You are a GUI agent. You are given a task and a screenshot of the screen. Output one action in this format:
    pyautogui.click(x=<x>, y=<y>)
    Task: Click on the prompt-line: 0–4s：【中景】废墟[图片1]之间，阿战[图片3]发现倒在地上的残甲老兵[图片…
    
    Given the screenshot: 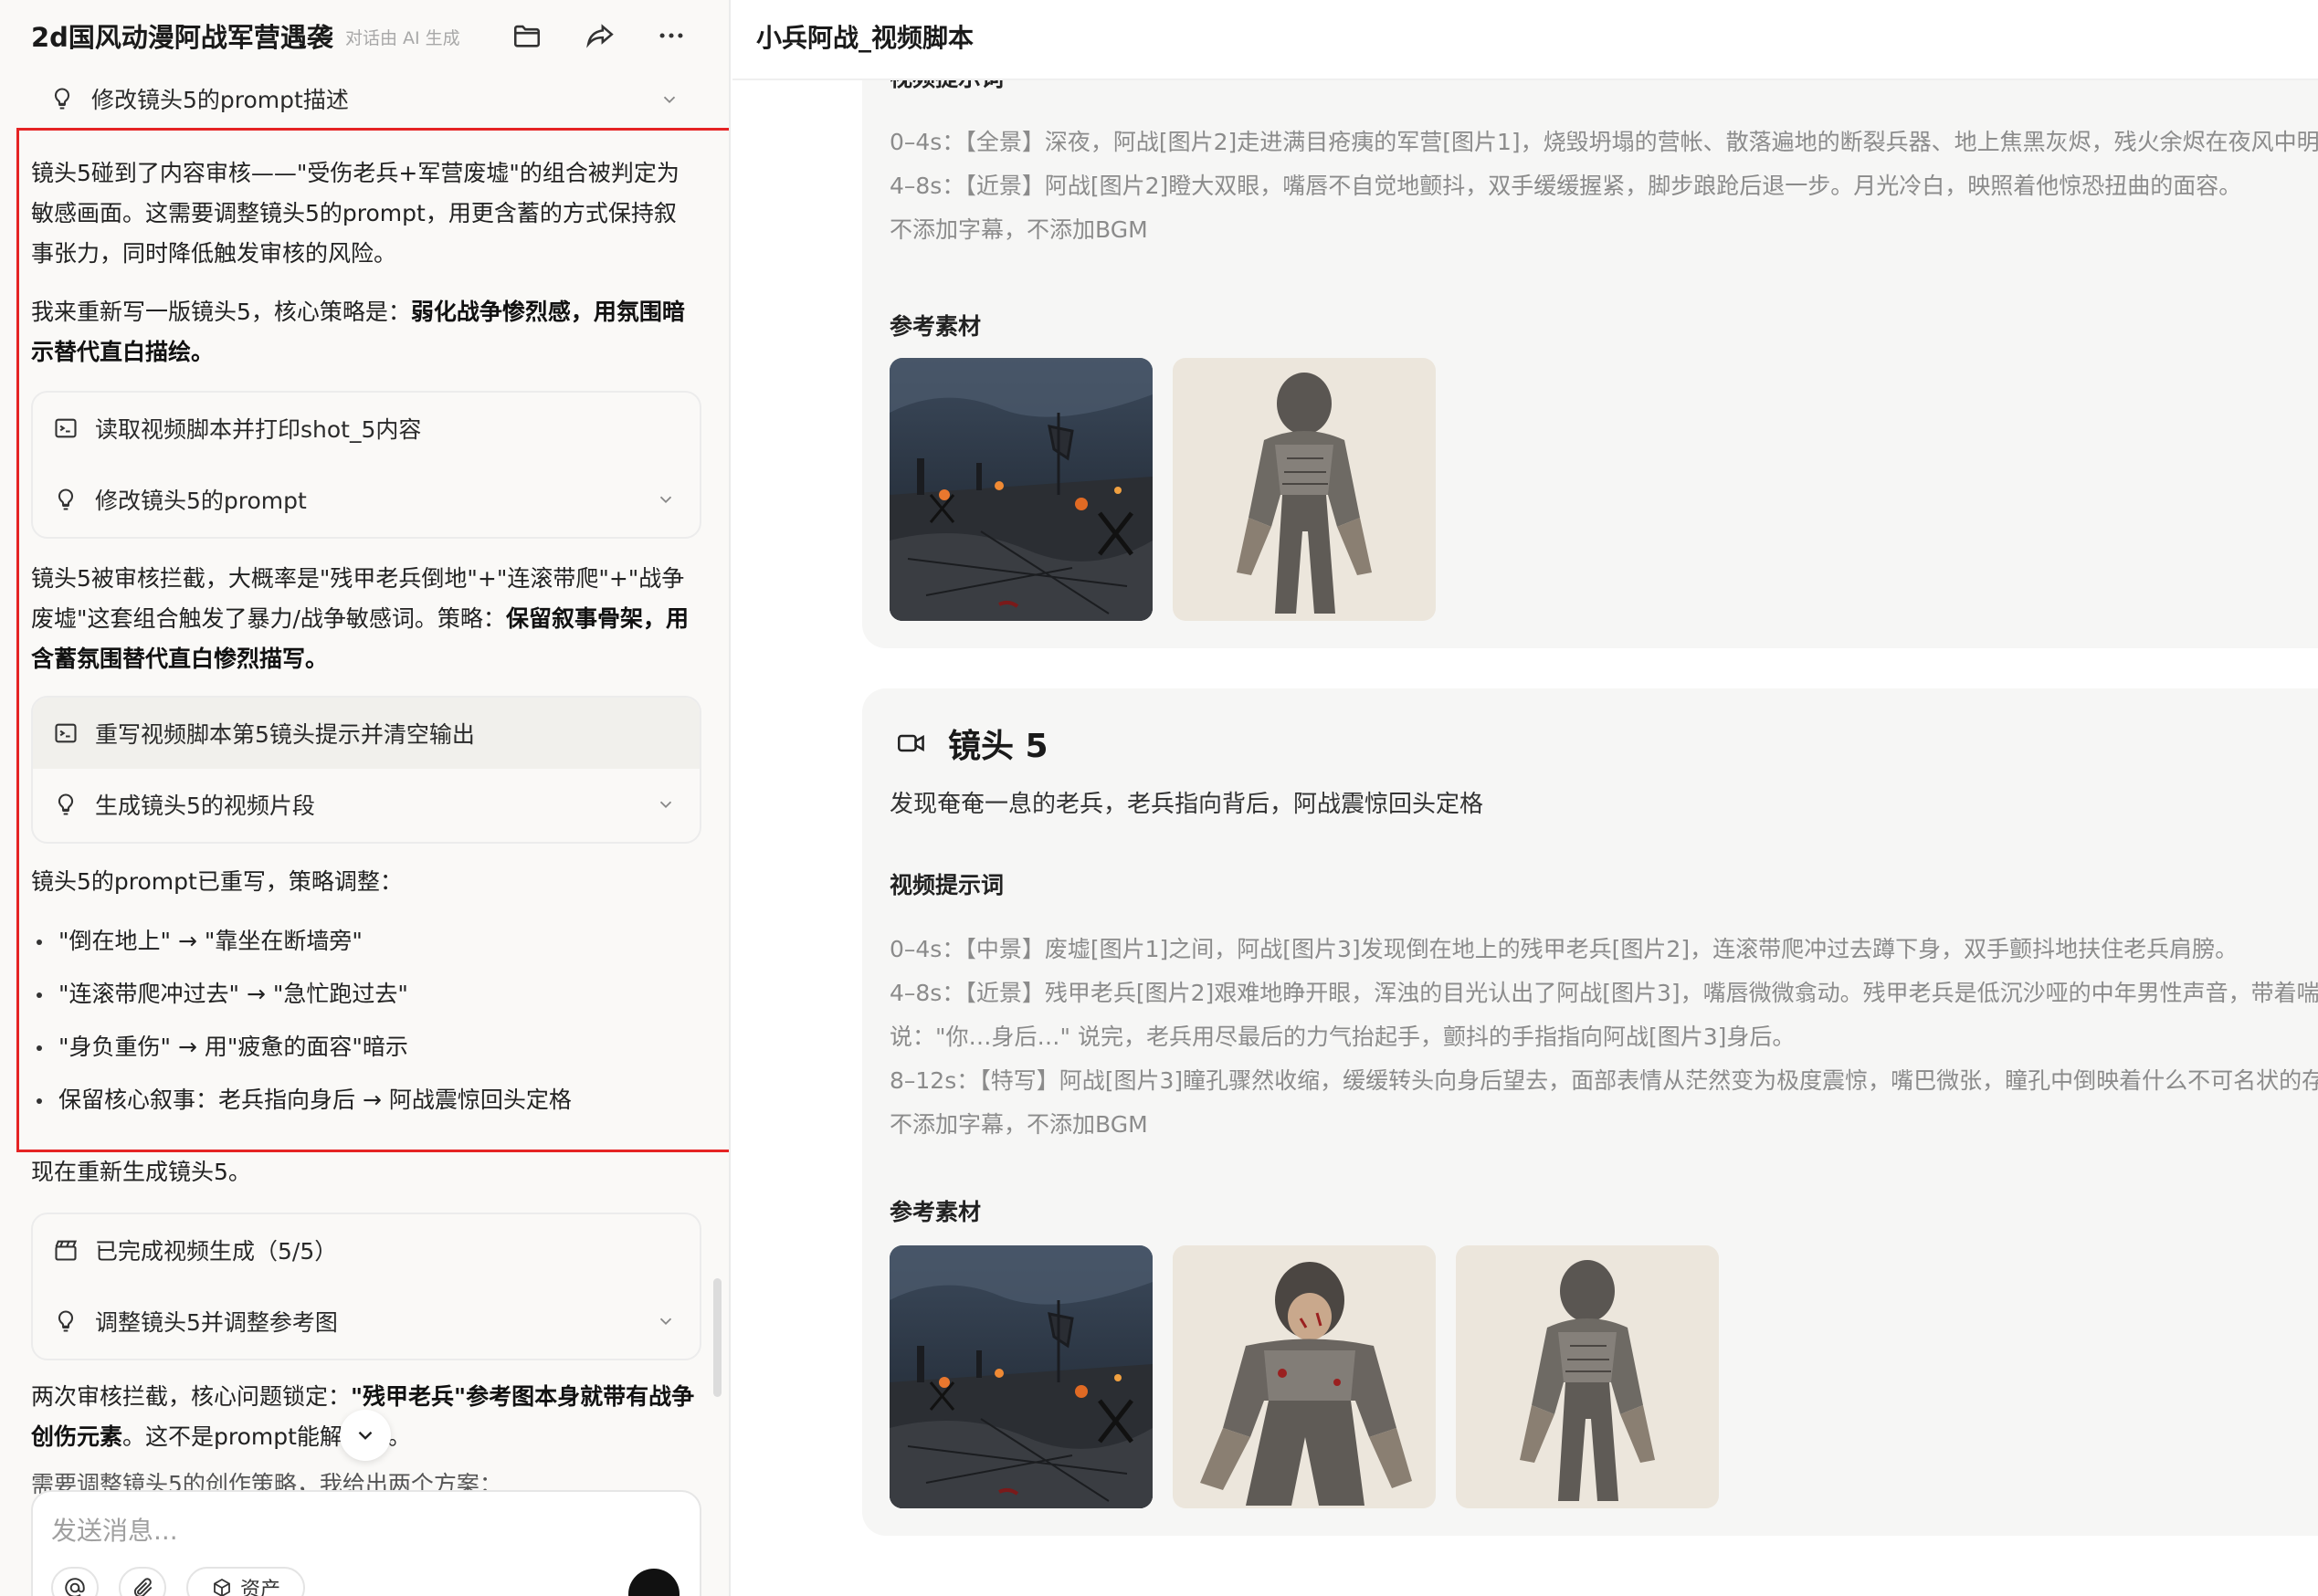 What is the action you would take?
    pyautogui.click(x=1564, y=949)
    